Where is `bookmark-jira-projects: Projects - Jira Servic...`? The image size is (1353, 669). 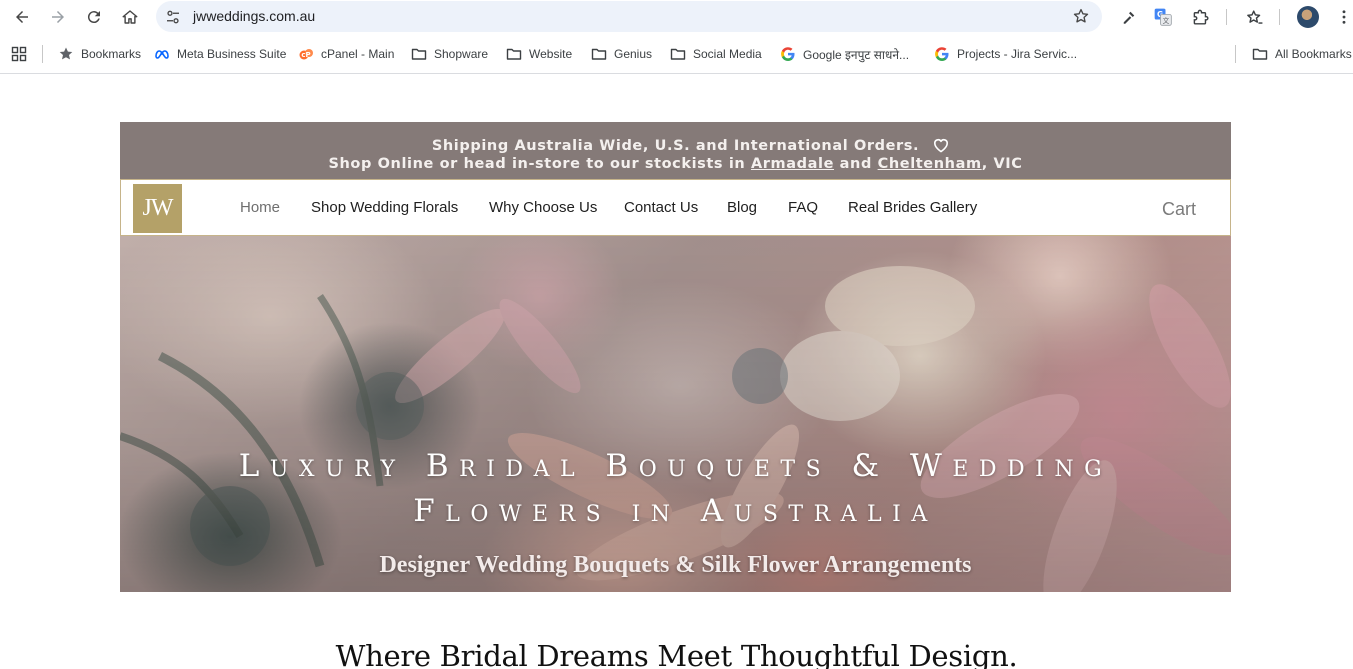 bookmark-jira-projects: Projects - Jira Servic... is located at coordinates (1005, 54).